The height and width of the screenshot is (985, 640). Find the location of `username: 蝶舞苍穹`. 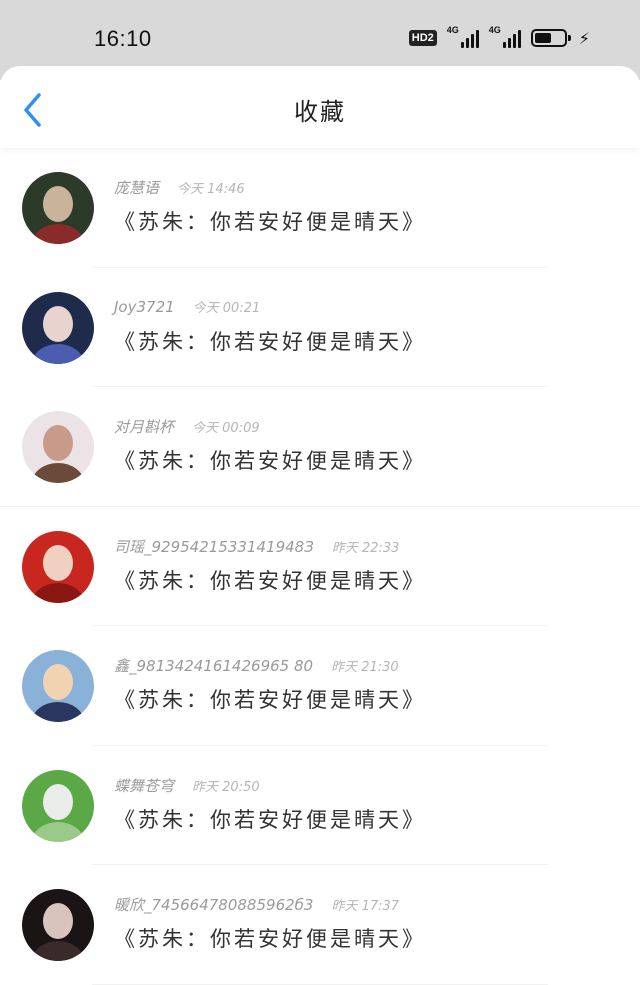

username: 蝶舞苍穹 is located at coordinates (144, 785).